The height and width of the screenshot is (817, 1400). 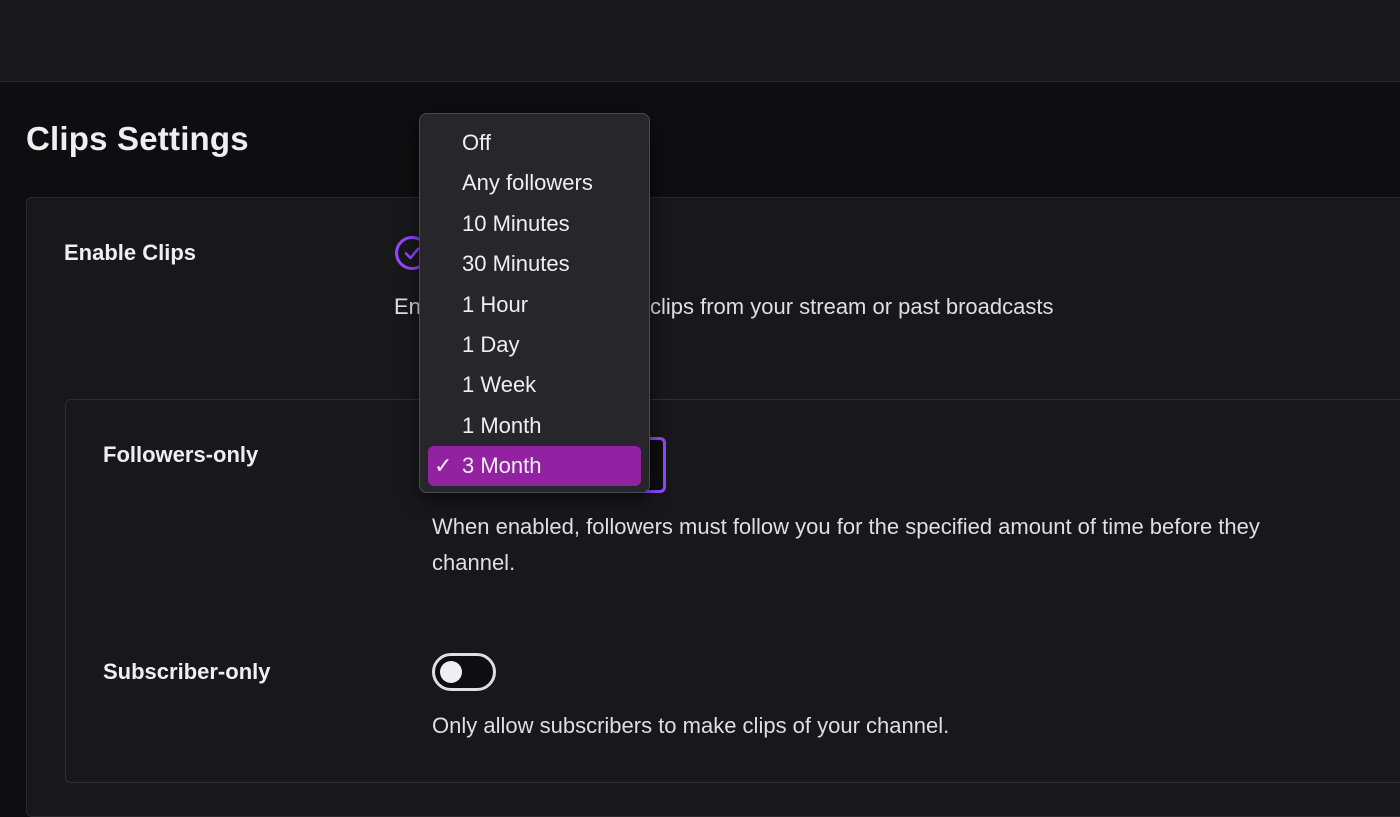 I want to click on followers-only-description-line2: channel., so click(x=474, y=562).